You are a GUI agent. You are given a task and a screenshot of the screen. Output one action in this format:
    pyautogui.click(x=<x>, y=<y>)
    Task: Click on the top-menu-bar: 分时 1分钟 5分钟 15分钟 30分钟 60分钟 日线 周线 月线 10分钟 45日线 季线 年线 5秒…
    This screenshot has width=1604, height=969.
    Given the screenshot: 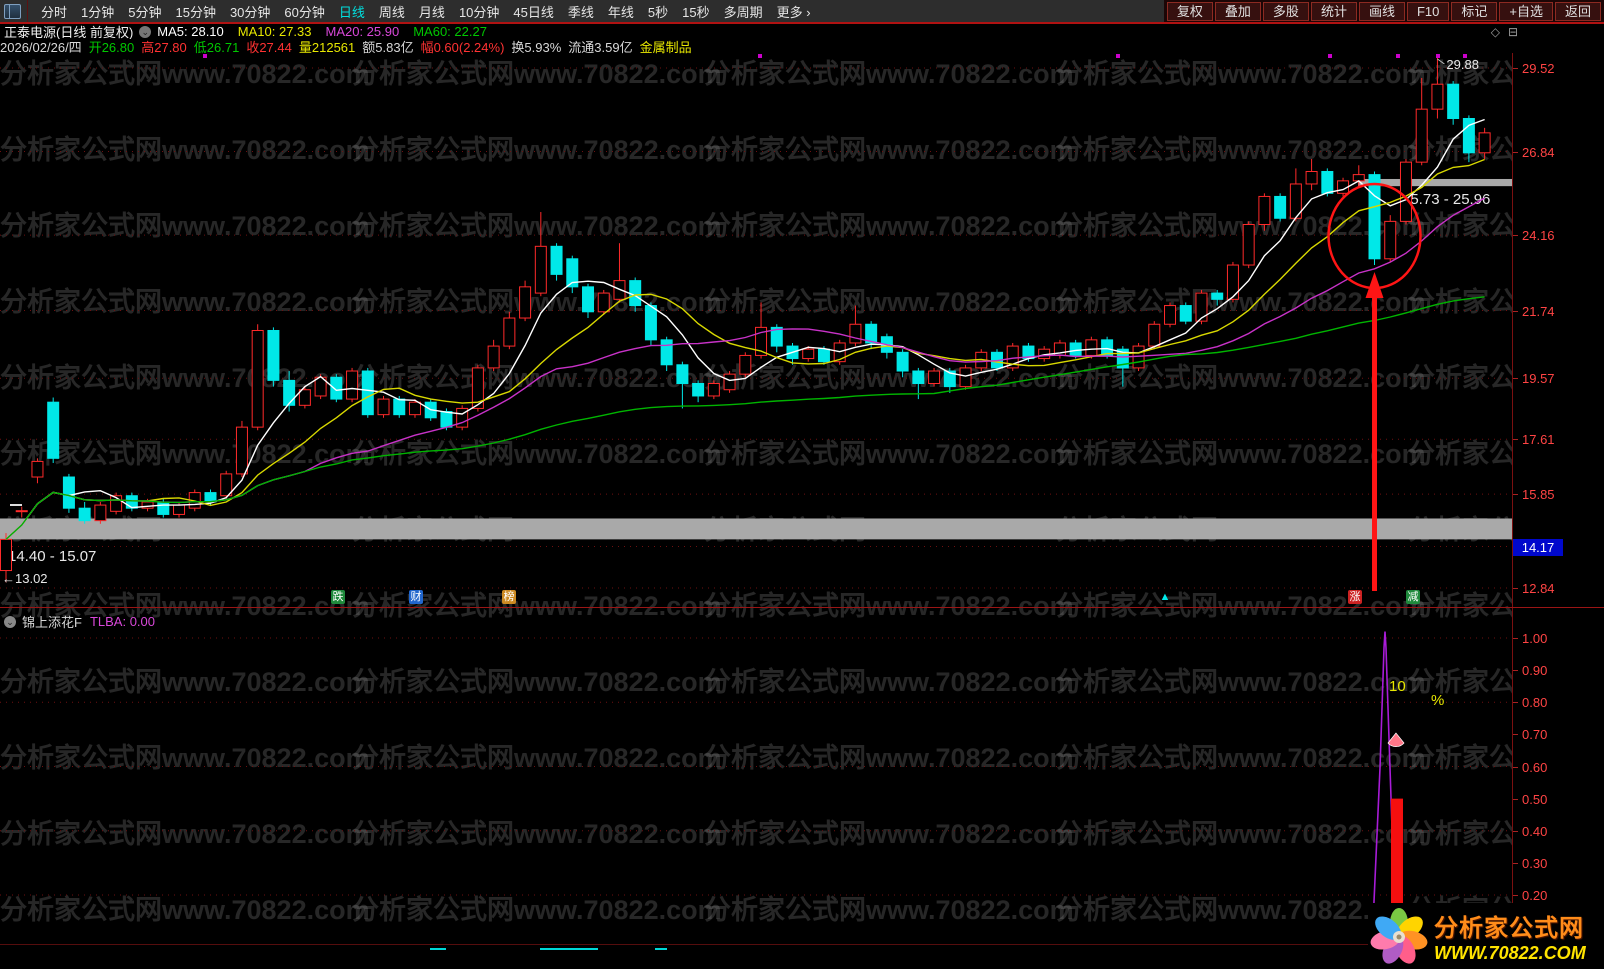 What is the action you would take?
    pyautogui.click(x=802, y=12)
    